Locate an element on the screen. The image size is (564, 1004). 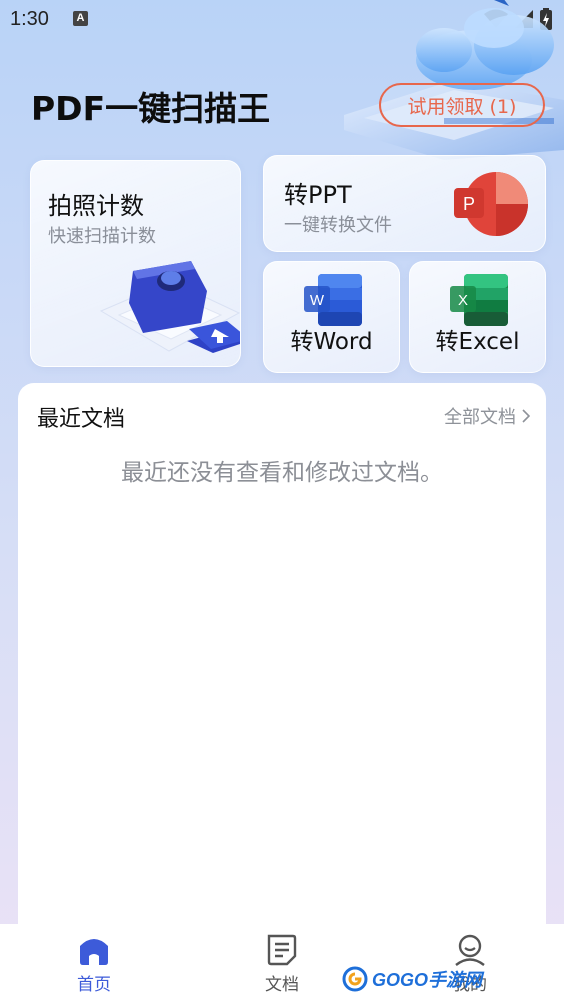
status-time: 1:30 is located at coordinates (29, 19).